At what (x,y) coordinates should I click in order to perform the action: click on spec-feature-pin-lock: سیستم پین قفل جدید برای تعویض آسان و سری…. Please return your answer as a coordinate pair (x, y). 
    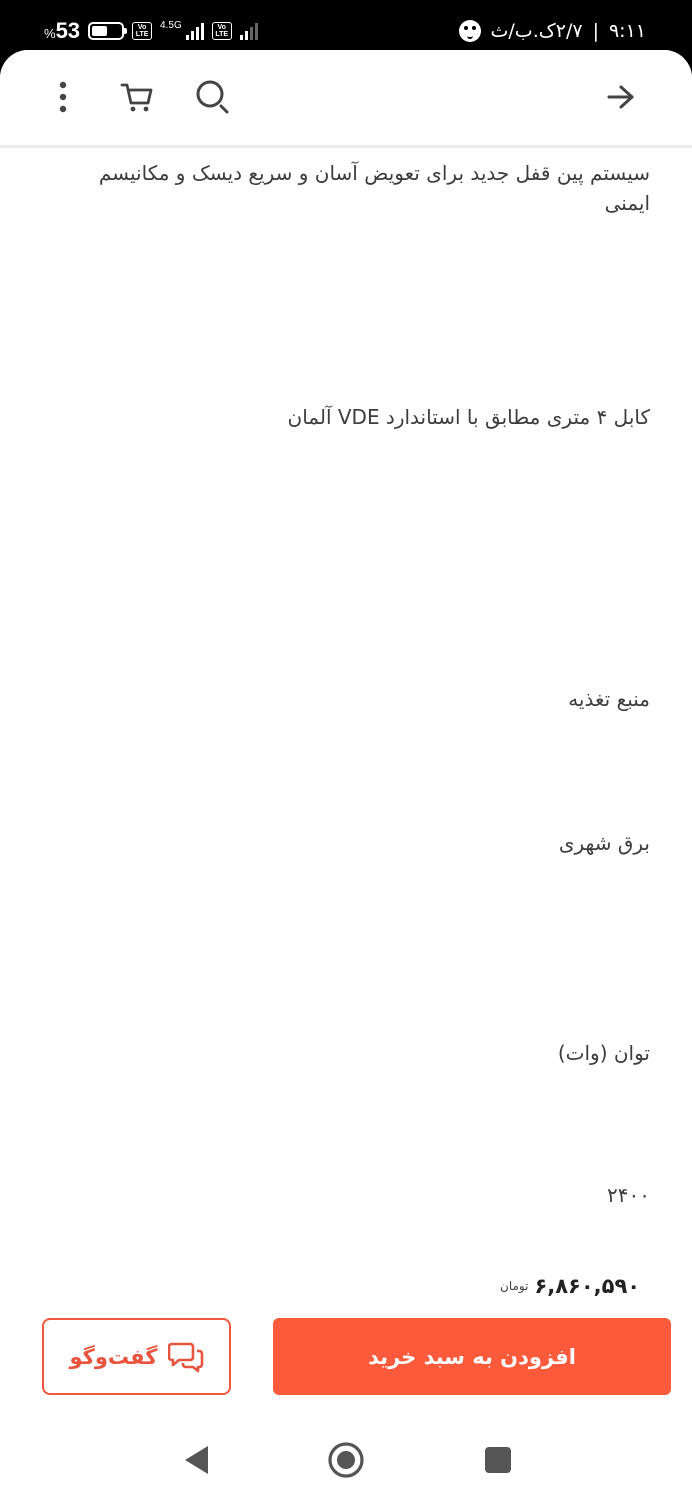
    Looking at the image, I should click on (374, 188).